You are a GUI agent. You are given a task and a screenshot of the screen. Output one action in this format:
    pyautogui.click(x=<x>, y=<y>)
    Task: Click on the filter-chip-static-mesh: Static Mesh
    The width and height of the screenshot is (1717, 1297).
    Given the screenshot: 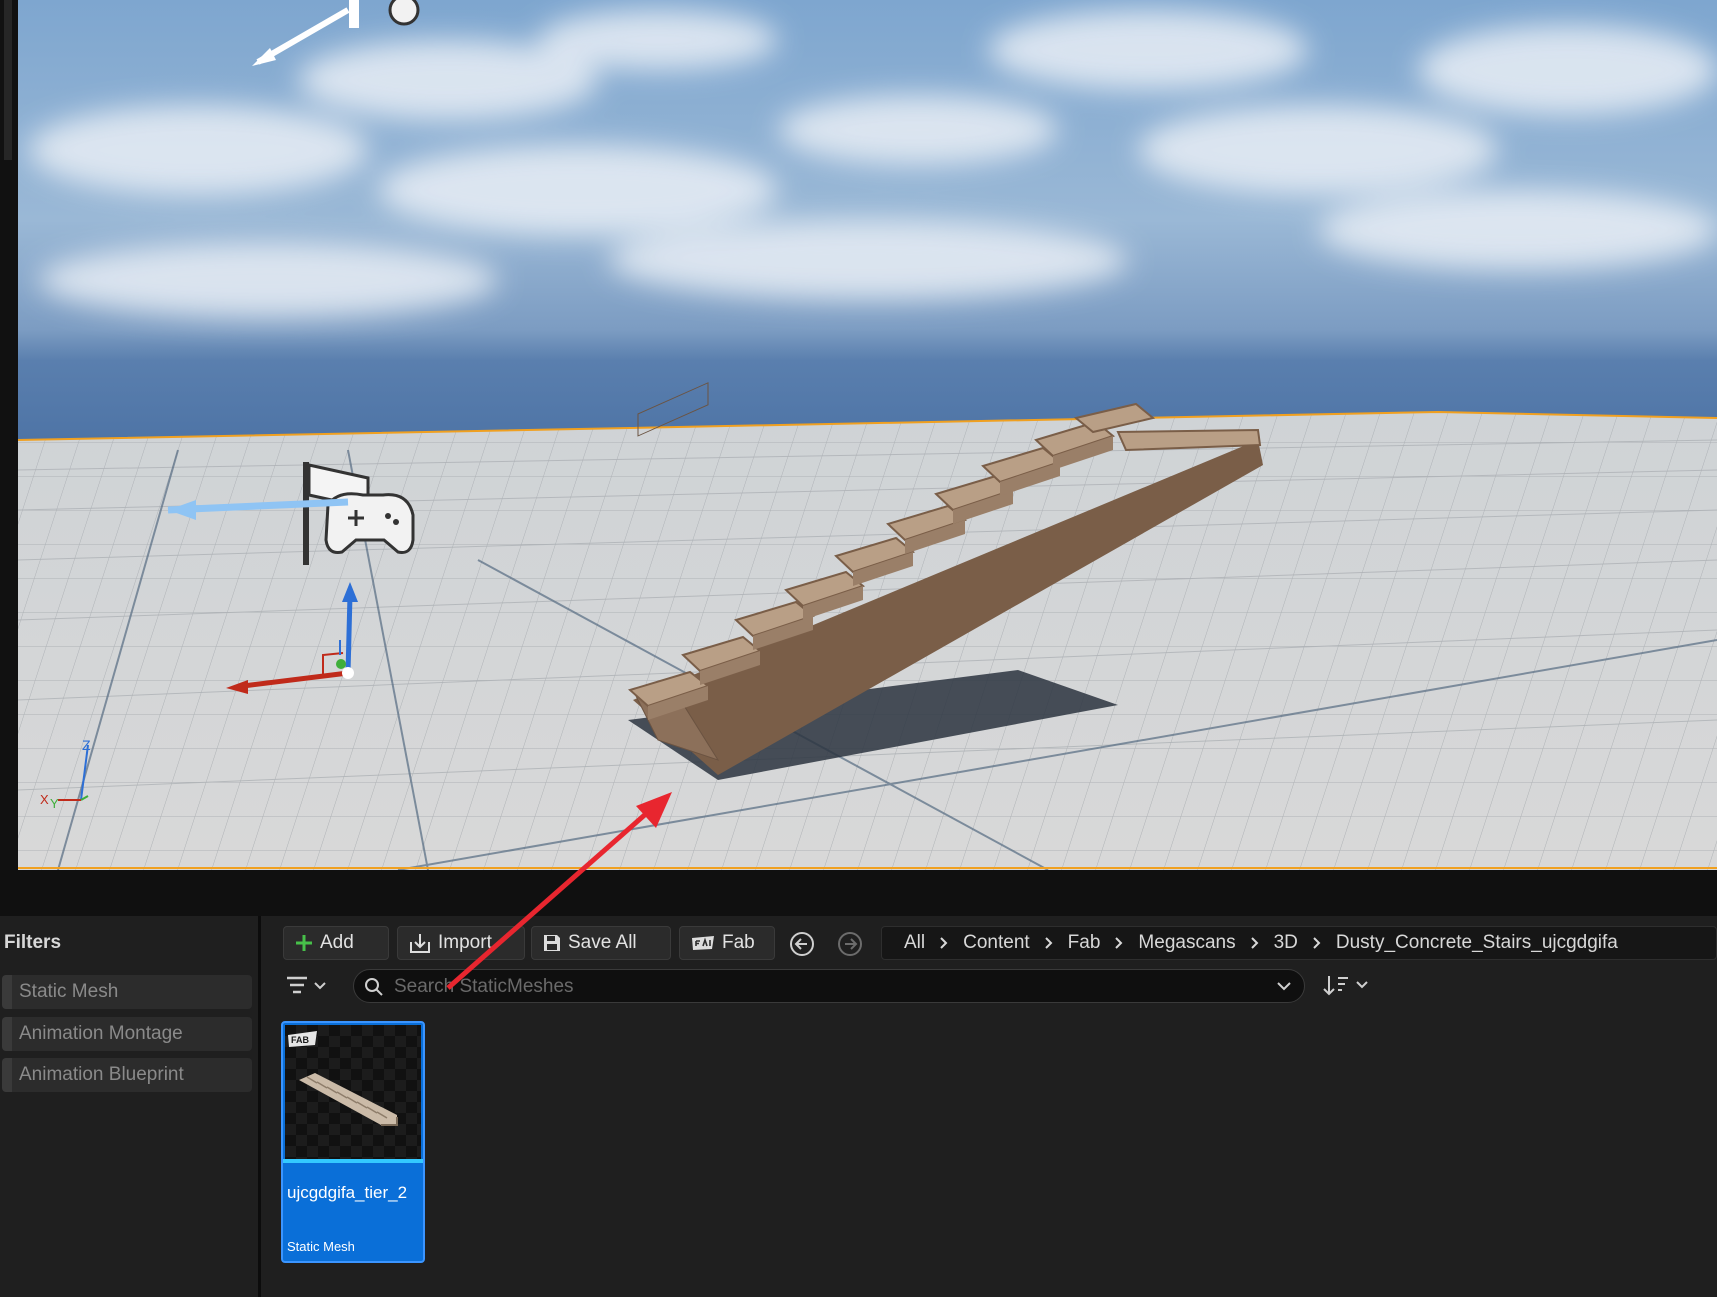 What is the action you would take?
    pyautogui.click(x=127, y=992)
    